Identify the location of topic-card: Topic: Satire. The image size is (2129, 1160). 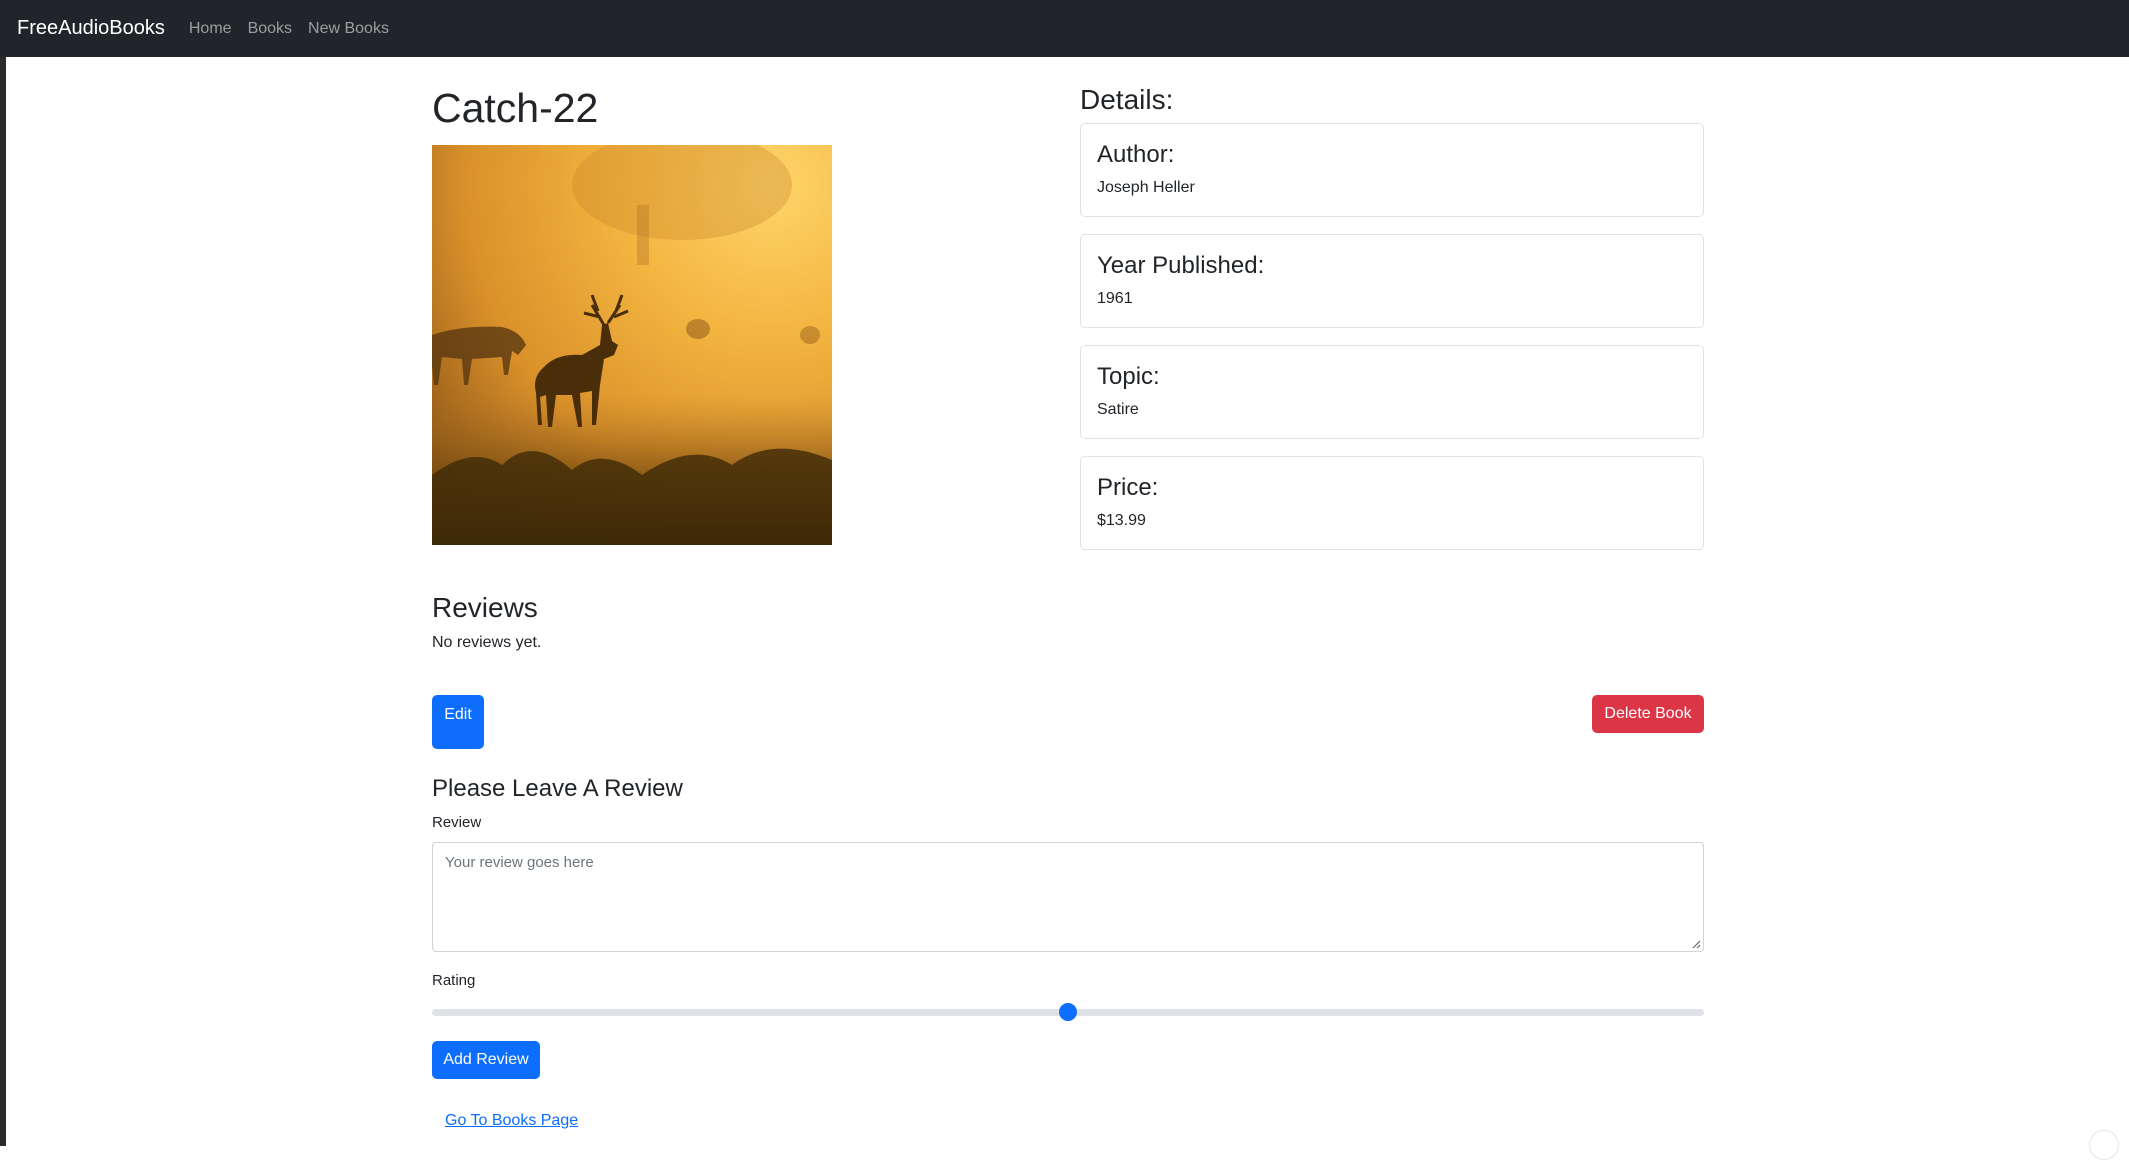
(1392, 392).